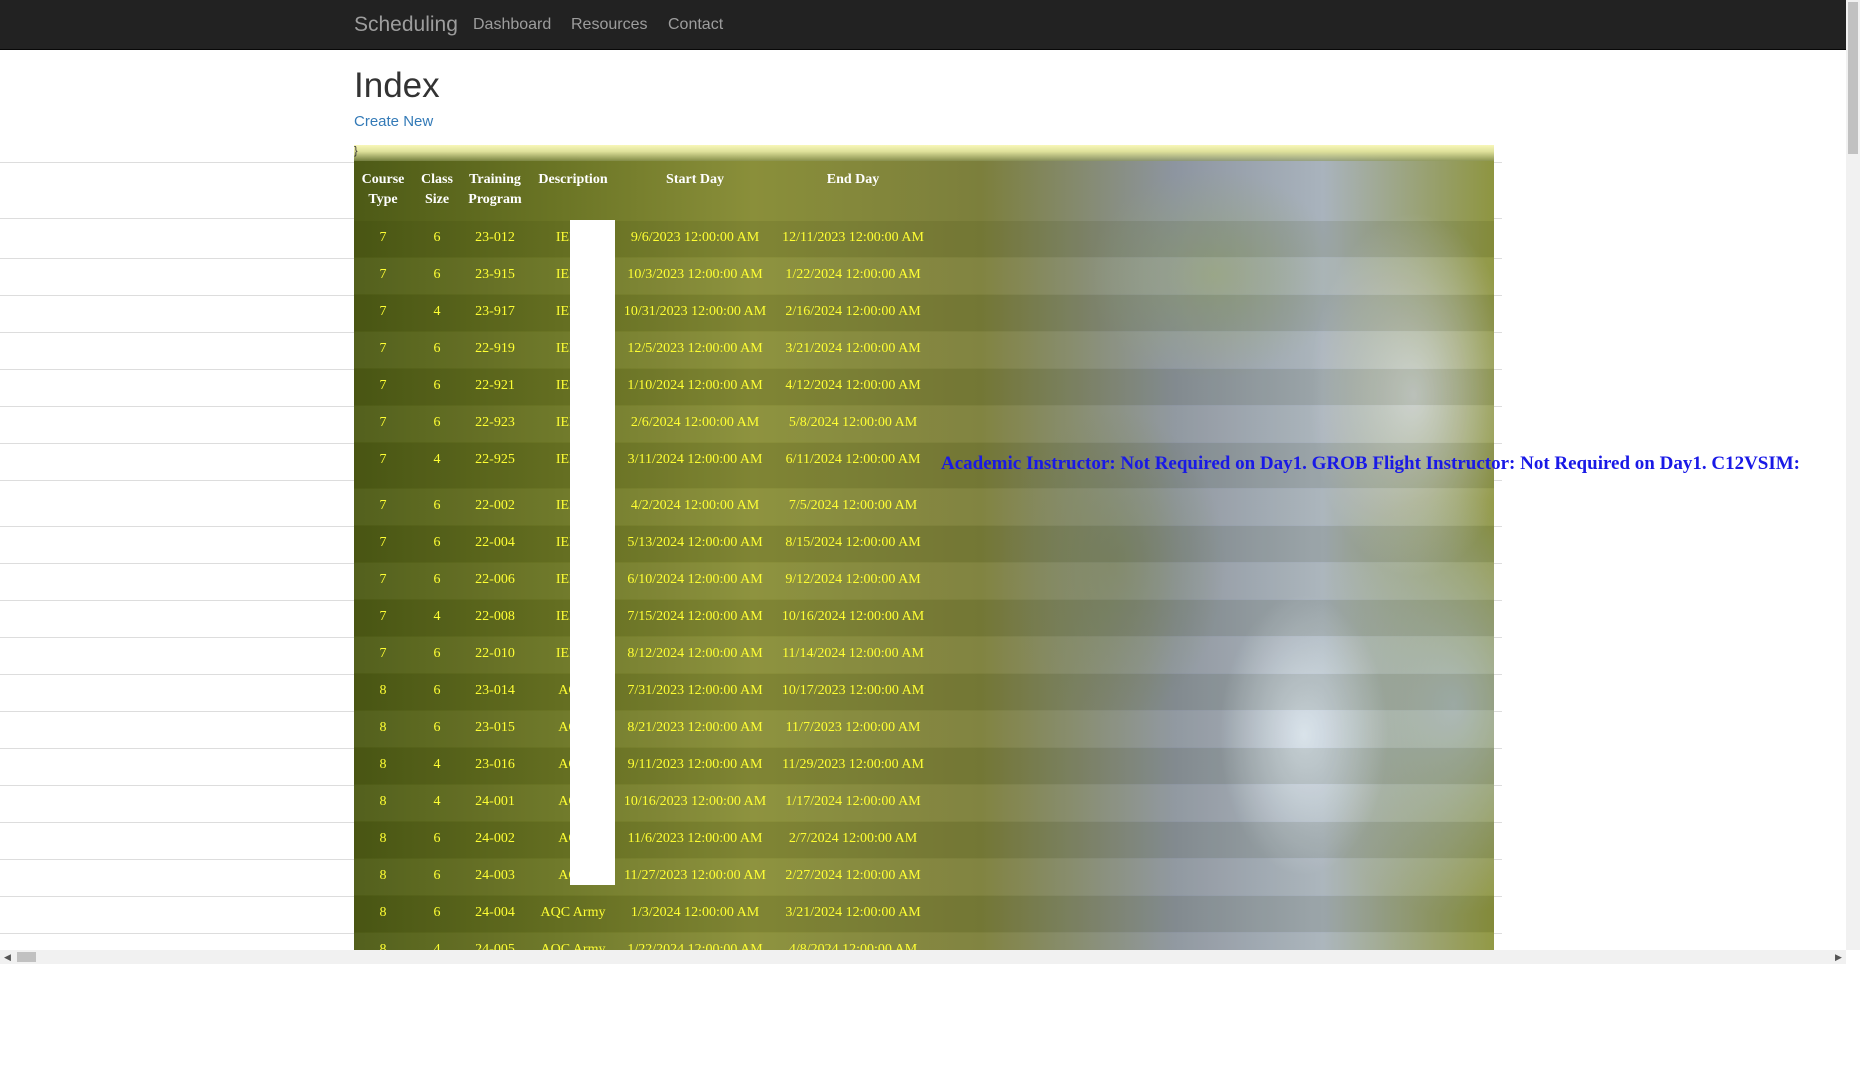 Image resolution: width=1860 pixels, height=1068 pixels. Describe the element at coordinates (853, 838) in the screenshot. I see `cell-end-day: 2/7/2024 12:00:00 AM` at that location.